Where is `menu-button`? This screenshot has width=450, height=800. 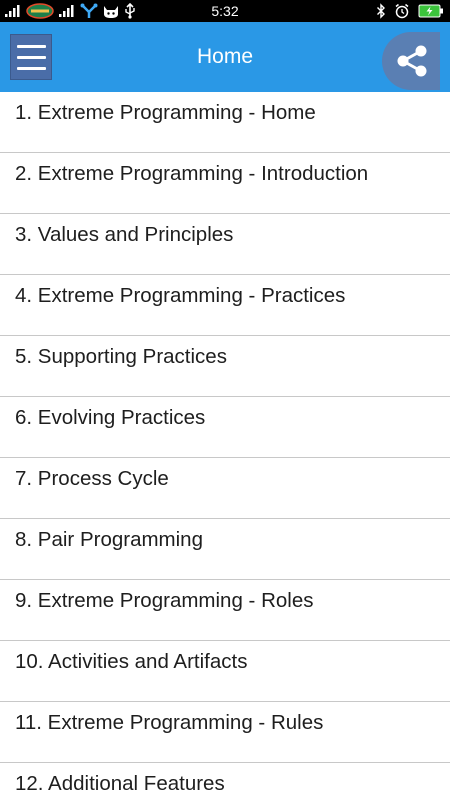
menu-button is located at coordinates (31, 57).